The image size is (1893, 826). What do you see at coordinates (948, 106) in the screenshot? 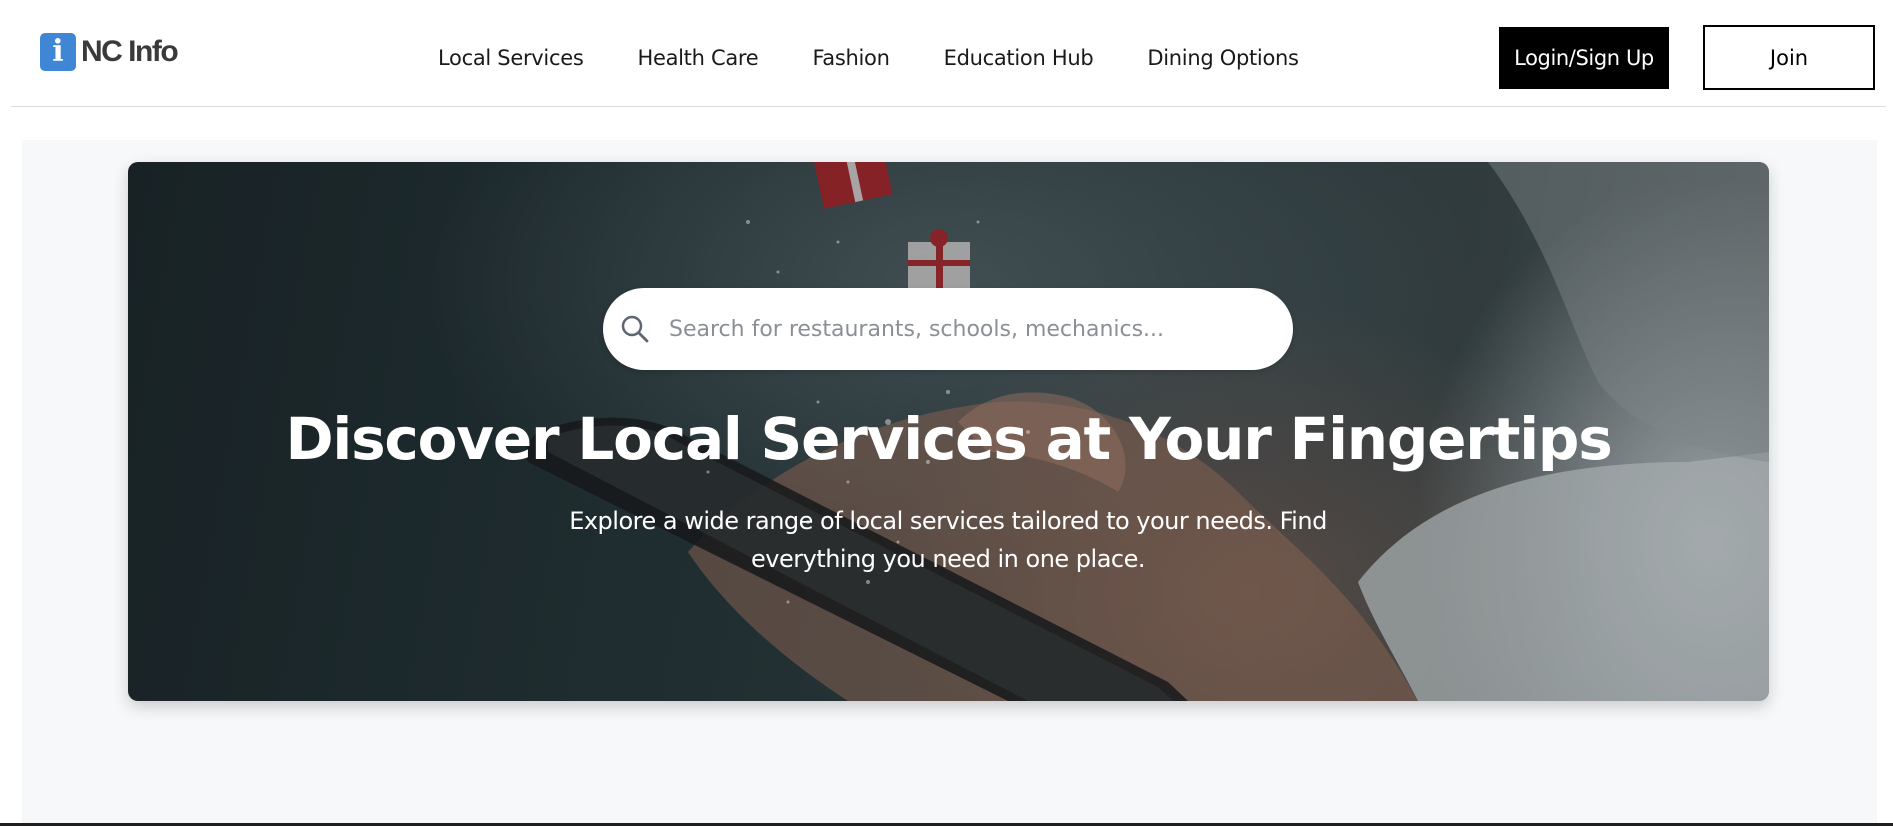
I see `header-divider` at bounding box center [948, 106].